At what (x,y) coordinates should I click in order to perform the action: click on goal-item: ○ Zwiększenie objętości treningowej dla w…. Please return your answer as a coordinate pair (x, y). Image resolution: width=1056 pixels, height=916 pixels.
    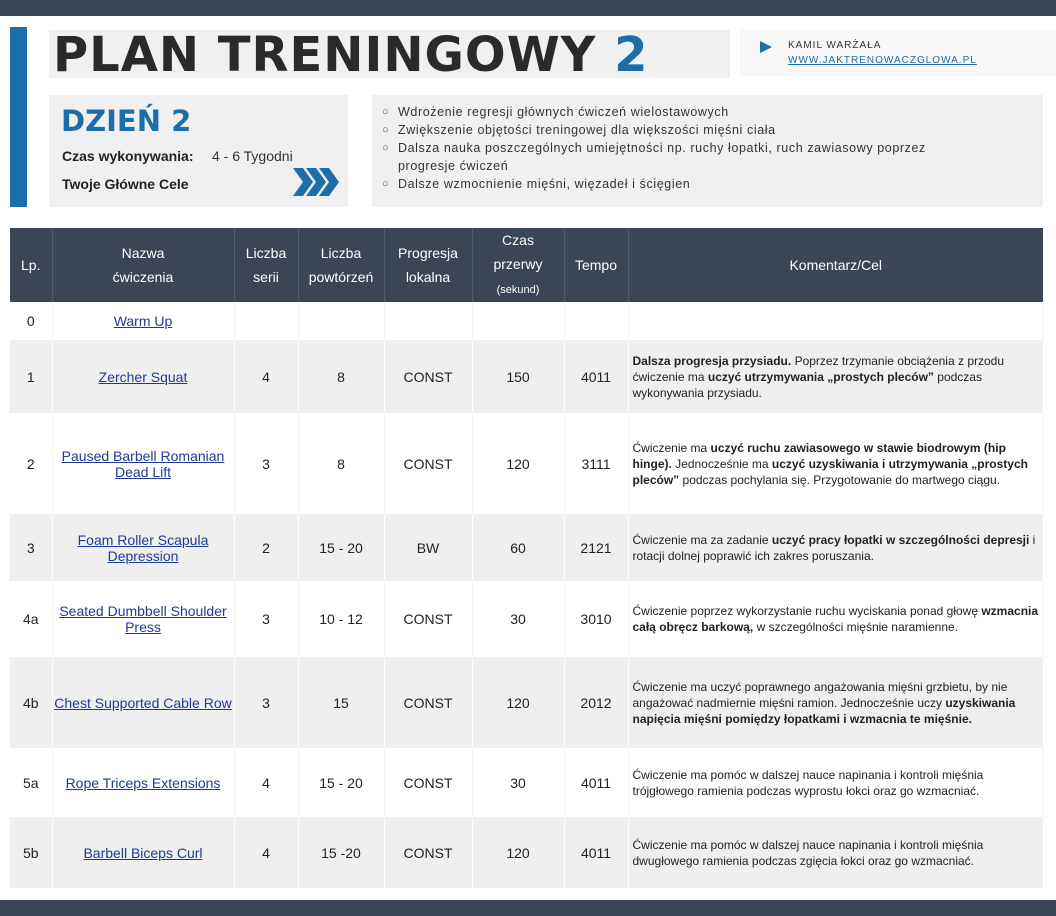
    Looking at the image, I should click on (682, 130).